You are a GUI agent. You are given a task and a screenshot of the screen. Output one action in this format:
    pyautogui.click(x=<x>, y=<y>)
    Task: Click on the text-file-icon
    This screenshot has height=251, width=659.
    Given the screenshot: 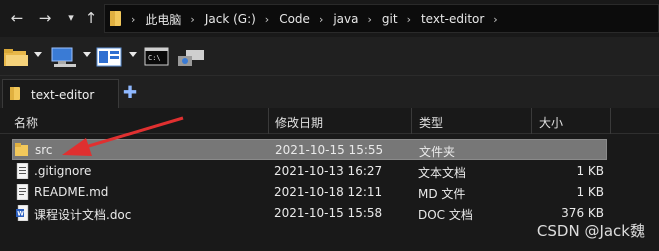 What is the action you would take?
    pyautogui.click(x=22, y=171)
    